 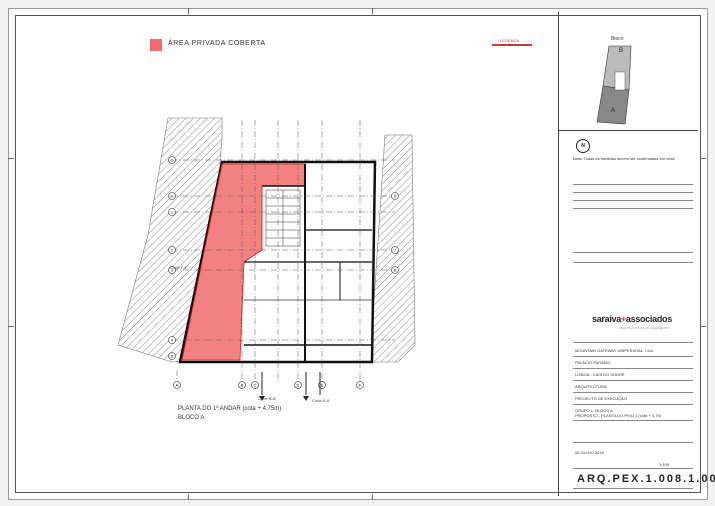 What do you see at coordinates (242, 385) in the screenshot?
I see `grid-bubble-label: B` at bounding box center [242, 385].